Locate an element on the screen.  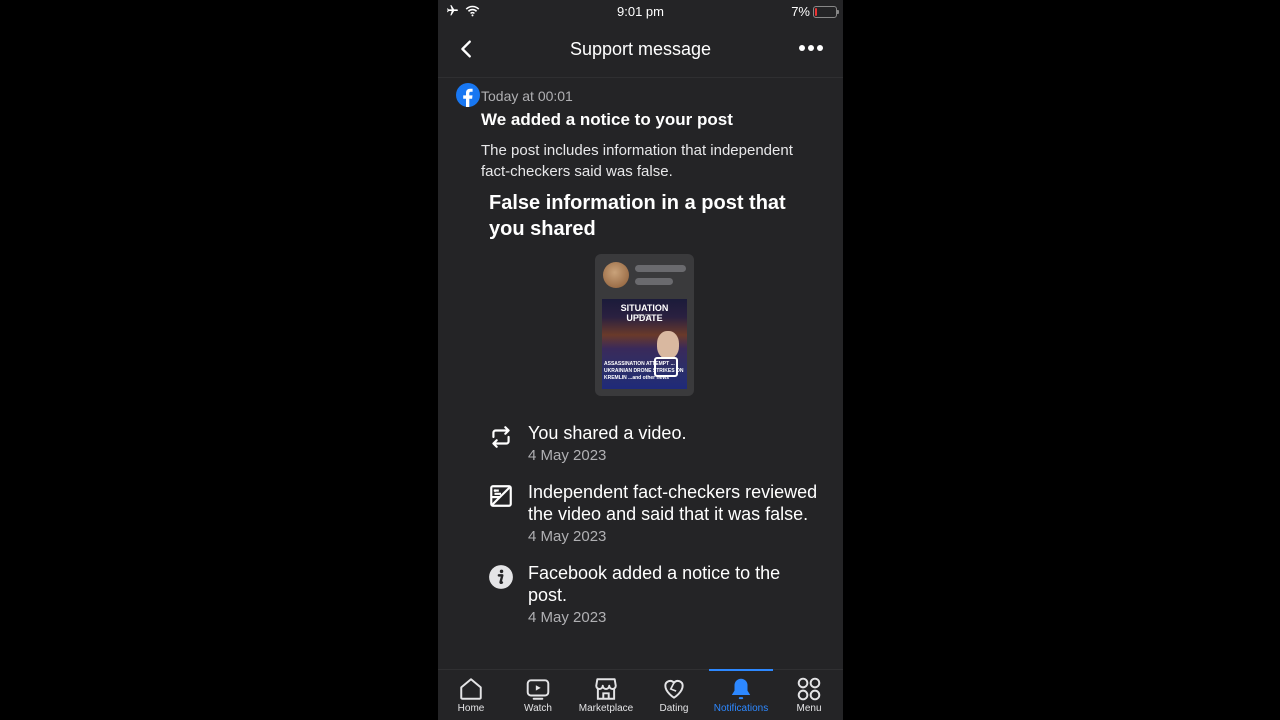
avatar is located at coordinates (616, 275).